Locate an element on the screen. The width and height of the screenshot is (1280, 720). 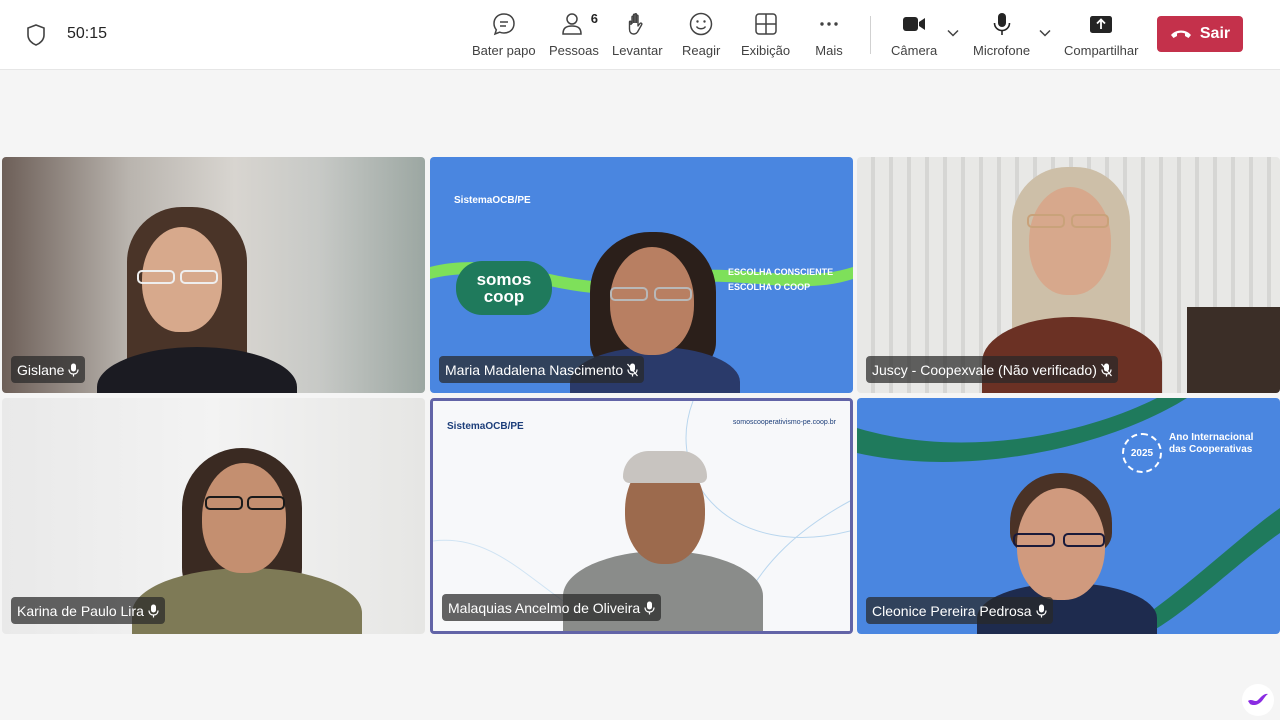
camera-label: Câmera is located at coordinates (914, 50).